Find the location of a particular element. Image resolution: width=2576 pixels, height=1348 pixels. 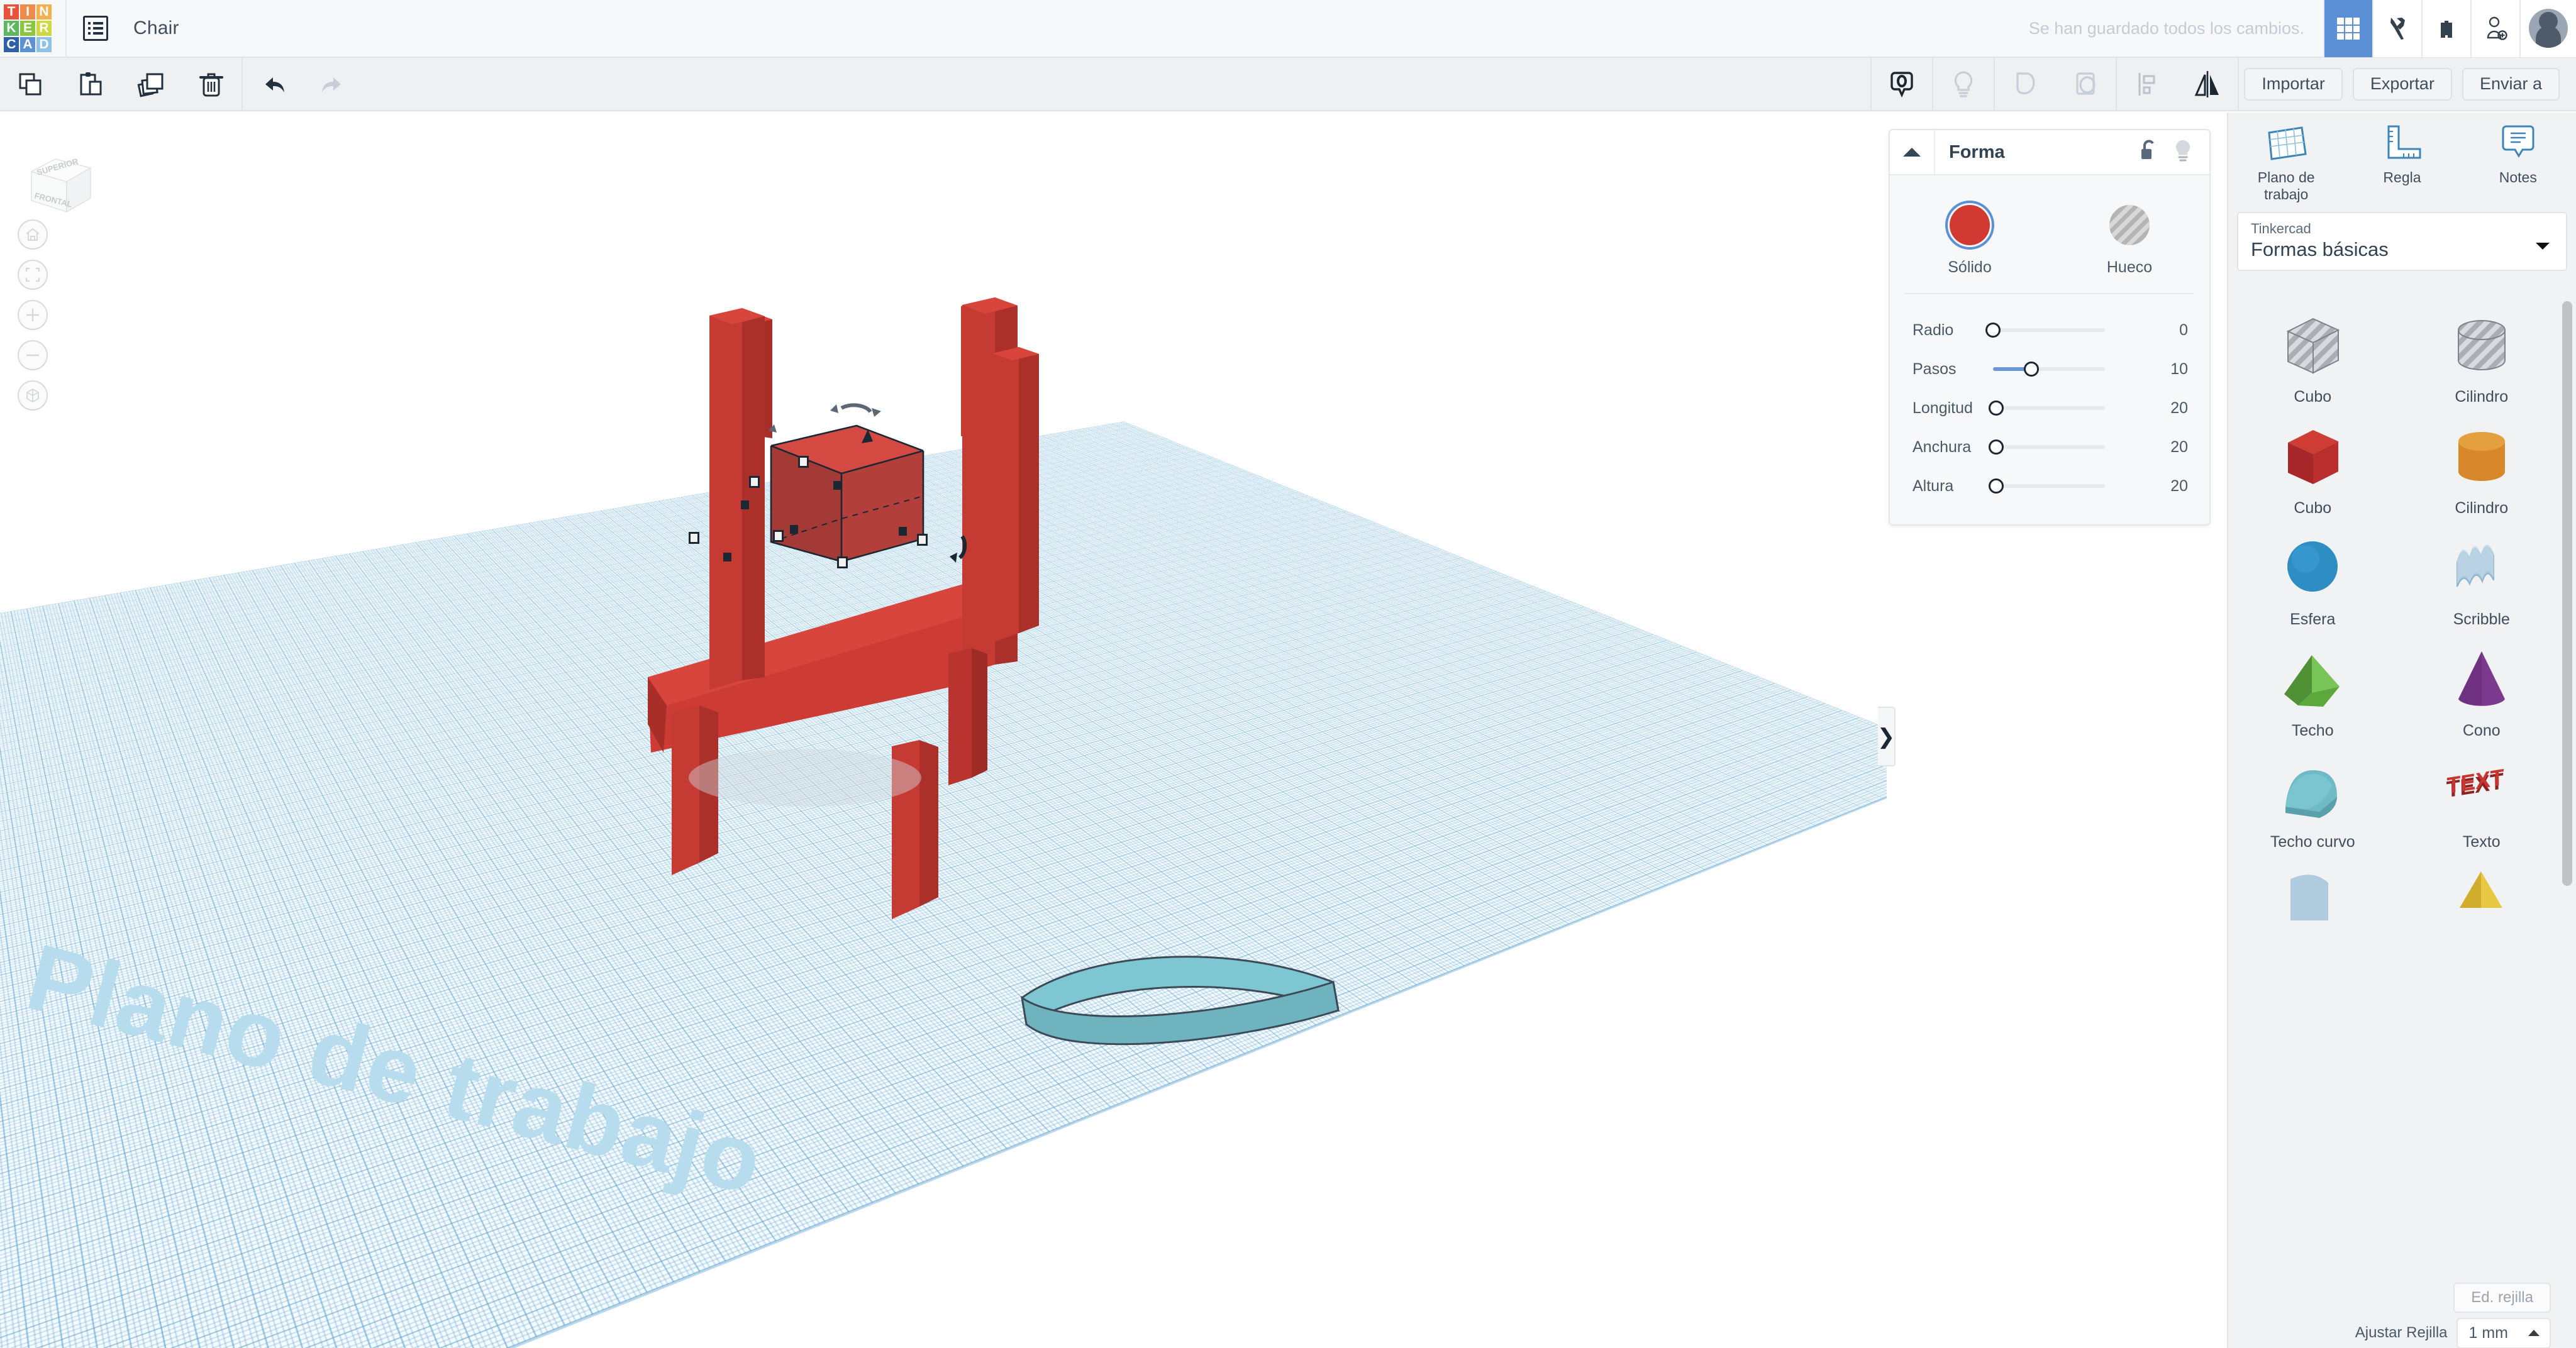

fit-to-view-button is located at coordinates (33, 275).